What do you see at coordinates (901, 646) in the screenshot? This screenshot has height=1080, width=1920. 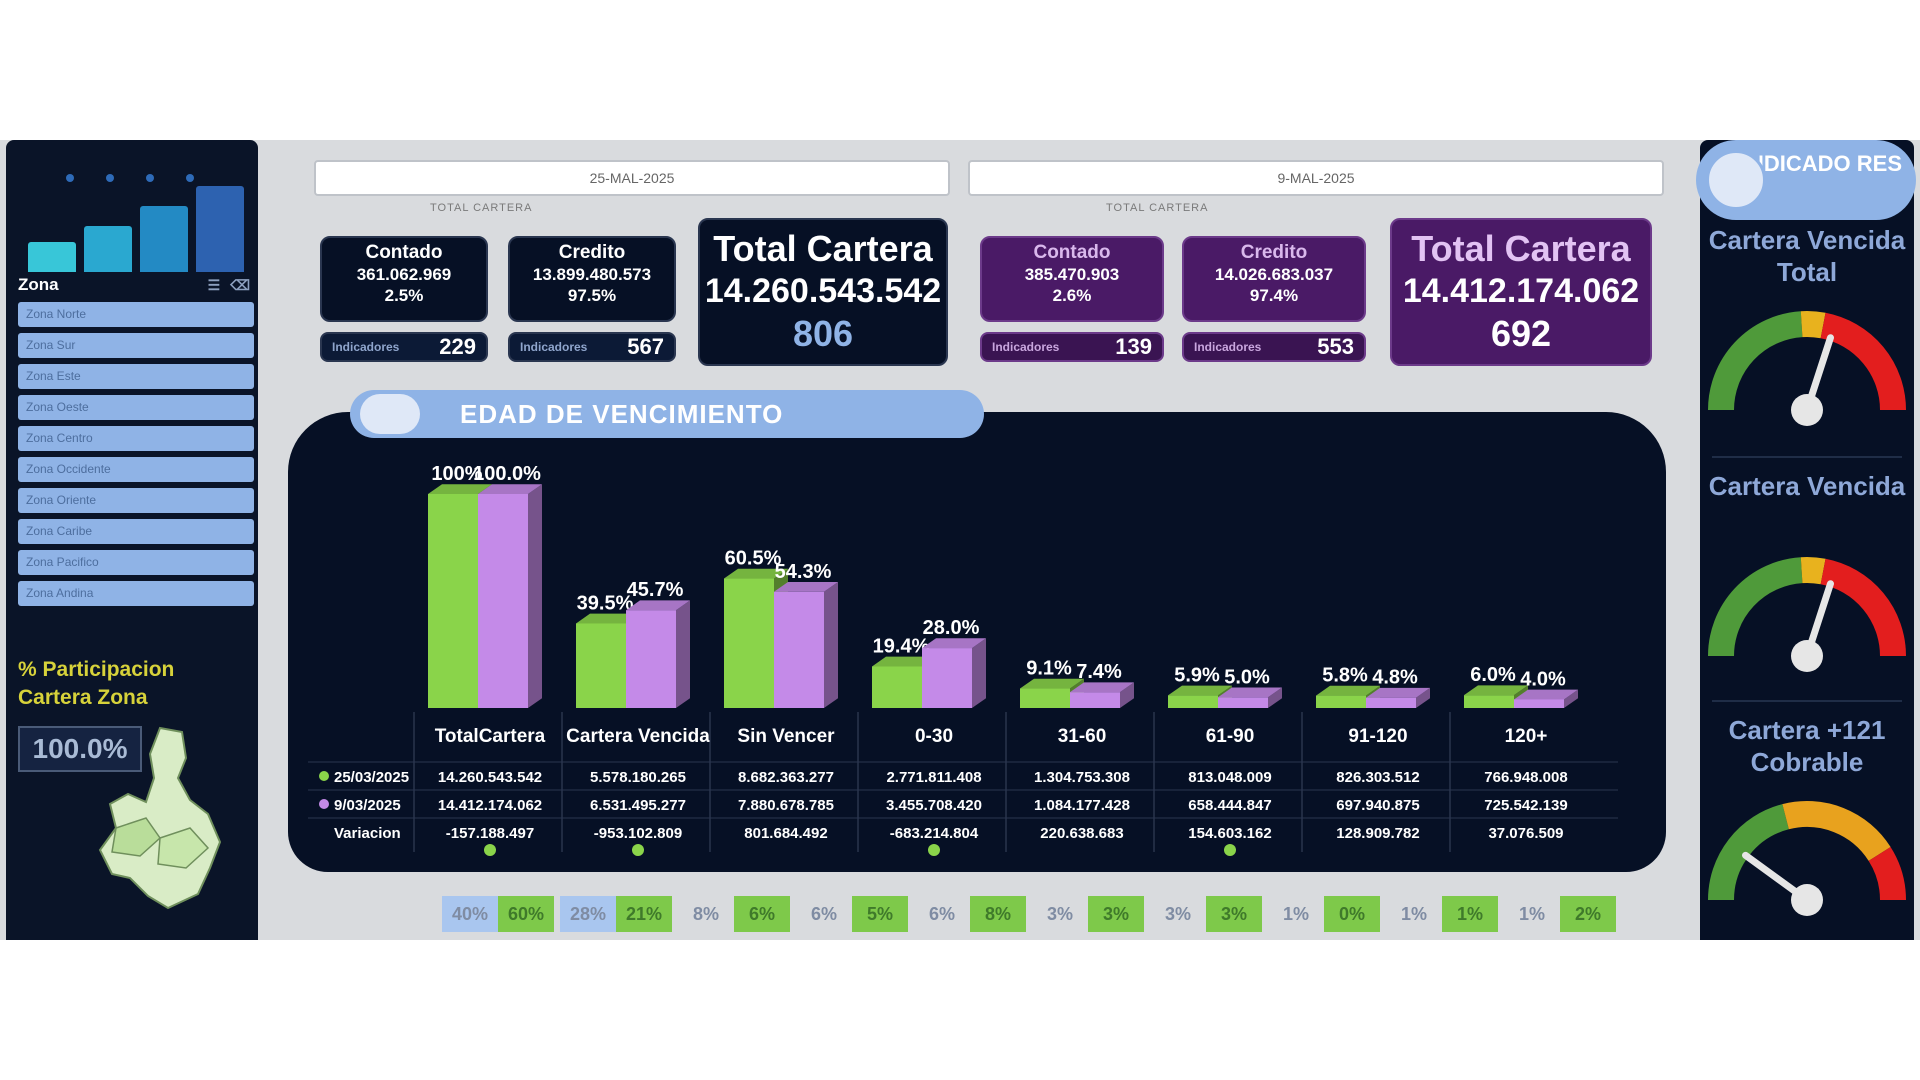 I see `data-label: 19.4%` at bounding box center [901, 646].